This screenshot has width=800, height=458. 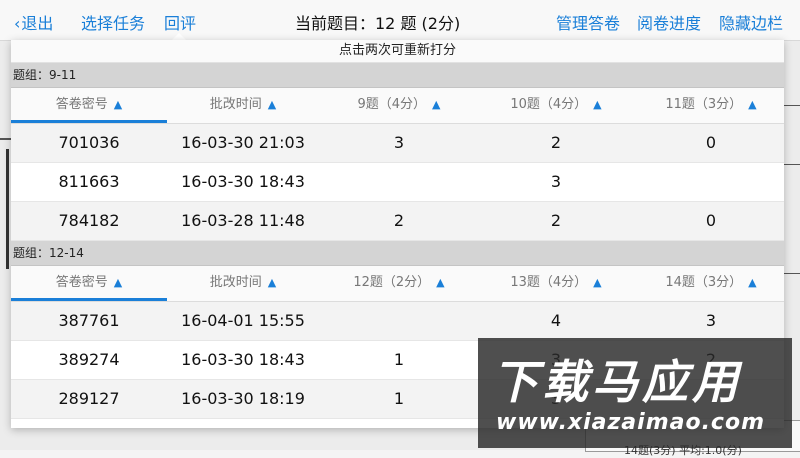 I want to click on review-button: 回评, so click(x=180, y=22).